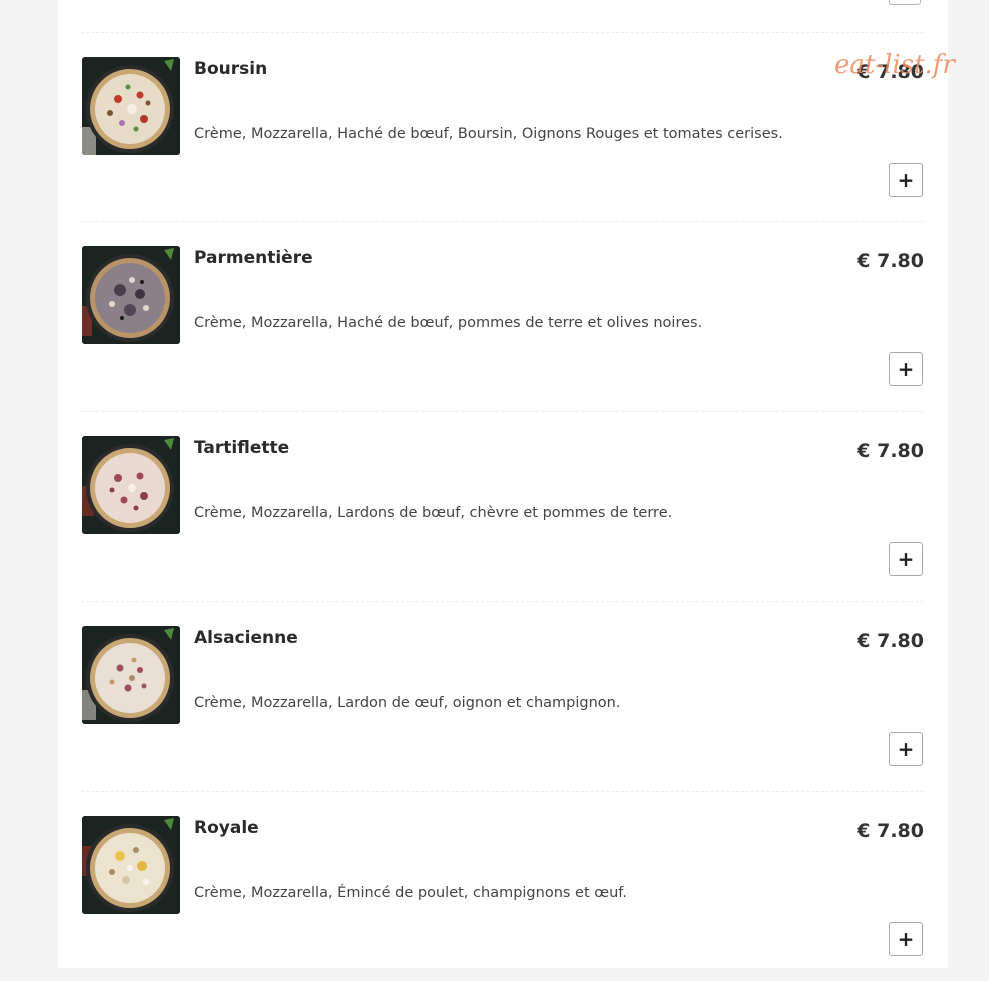 The width and height of the screenshot is (989, 981). What do you see at coordinates (226, 828) in the screenshot?
I see `item-name: Royale` at bounding box center [226, 828].